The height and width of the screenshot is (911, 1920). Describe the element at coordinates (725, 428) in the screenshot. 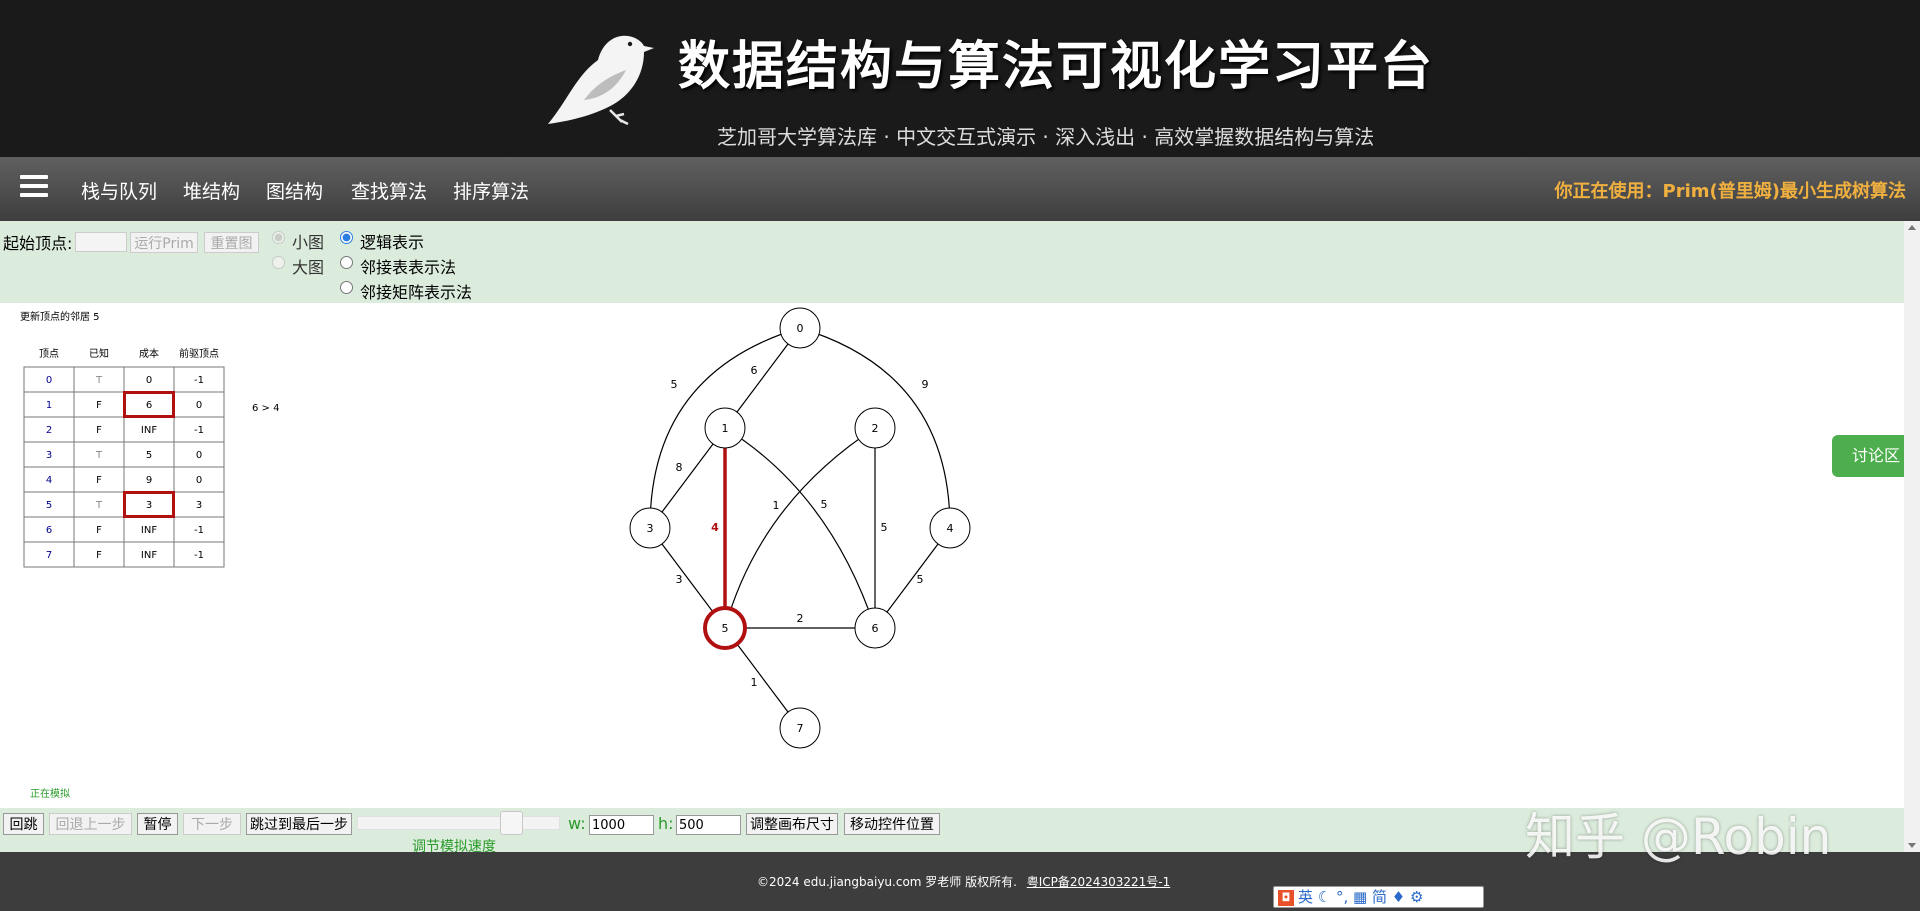

I see `vertex-label: 1` at that location.